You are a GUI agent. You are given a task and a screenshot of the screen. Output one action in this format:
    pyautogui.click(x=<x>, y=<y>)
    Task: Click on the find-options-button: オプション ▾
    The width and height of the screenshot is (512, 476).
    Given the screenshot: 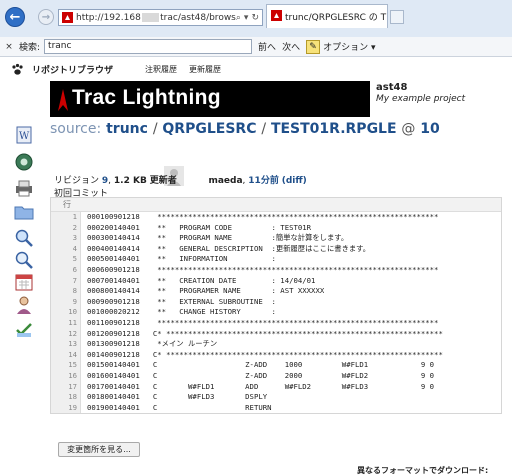 What is the action you would take?
    pyautogui.click(x=349, y=46)
    